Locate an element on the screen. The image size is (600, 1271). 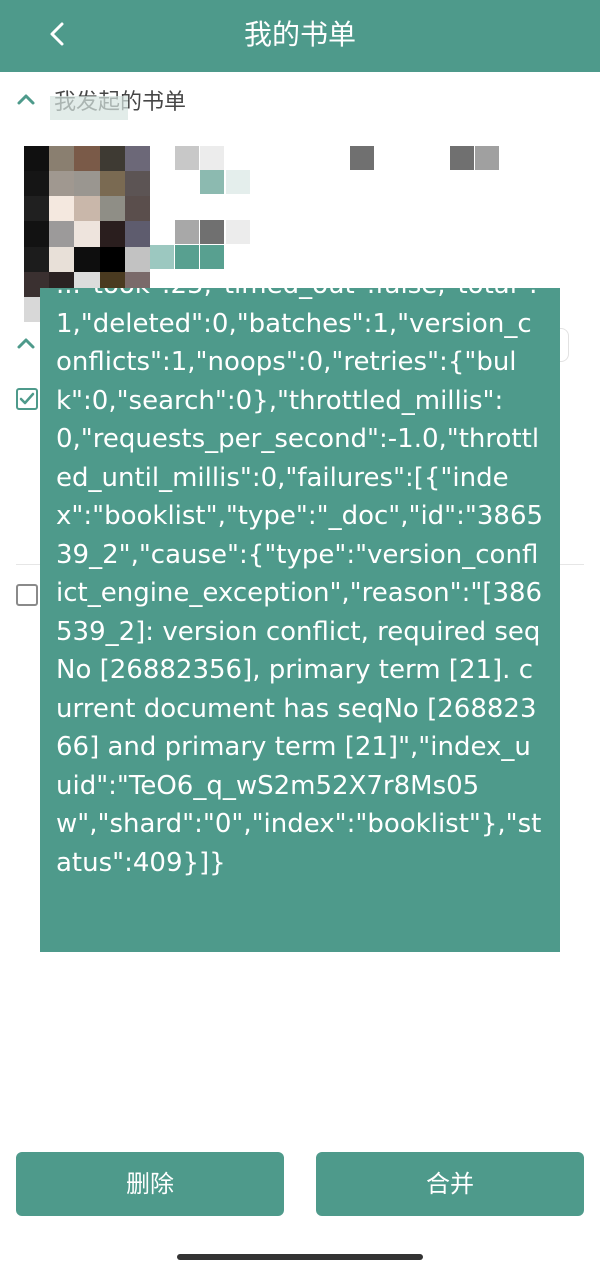
check-icon is located at coordinates (27, 398).